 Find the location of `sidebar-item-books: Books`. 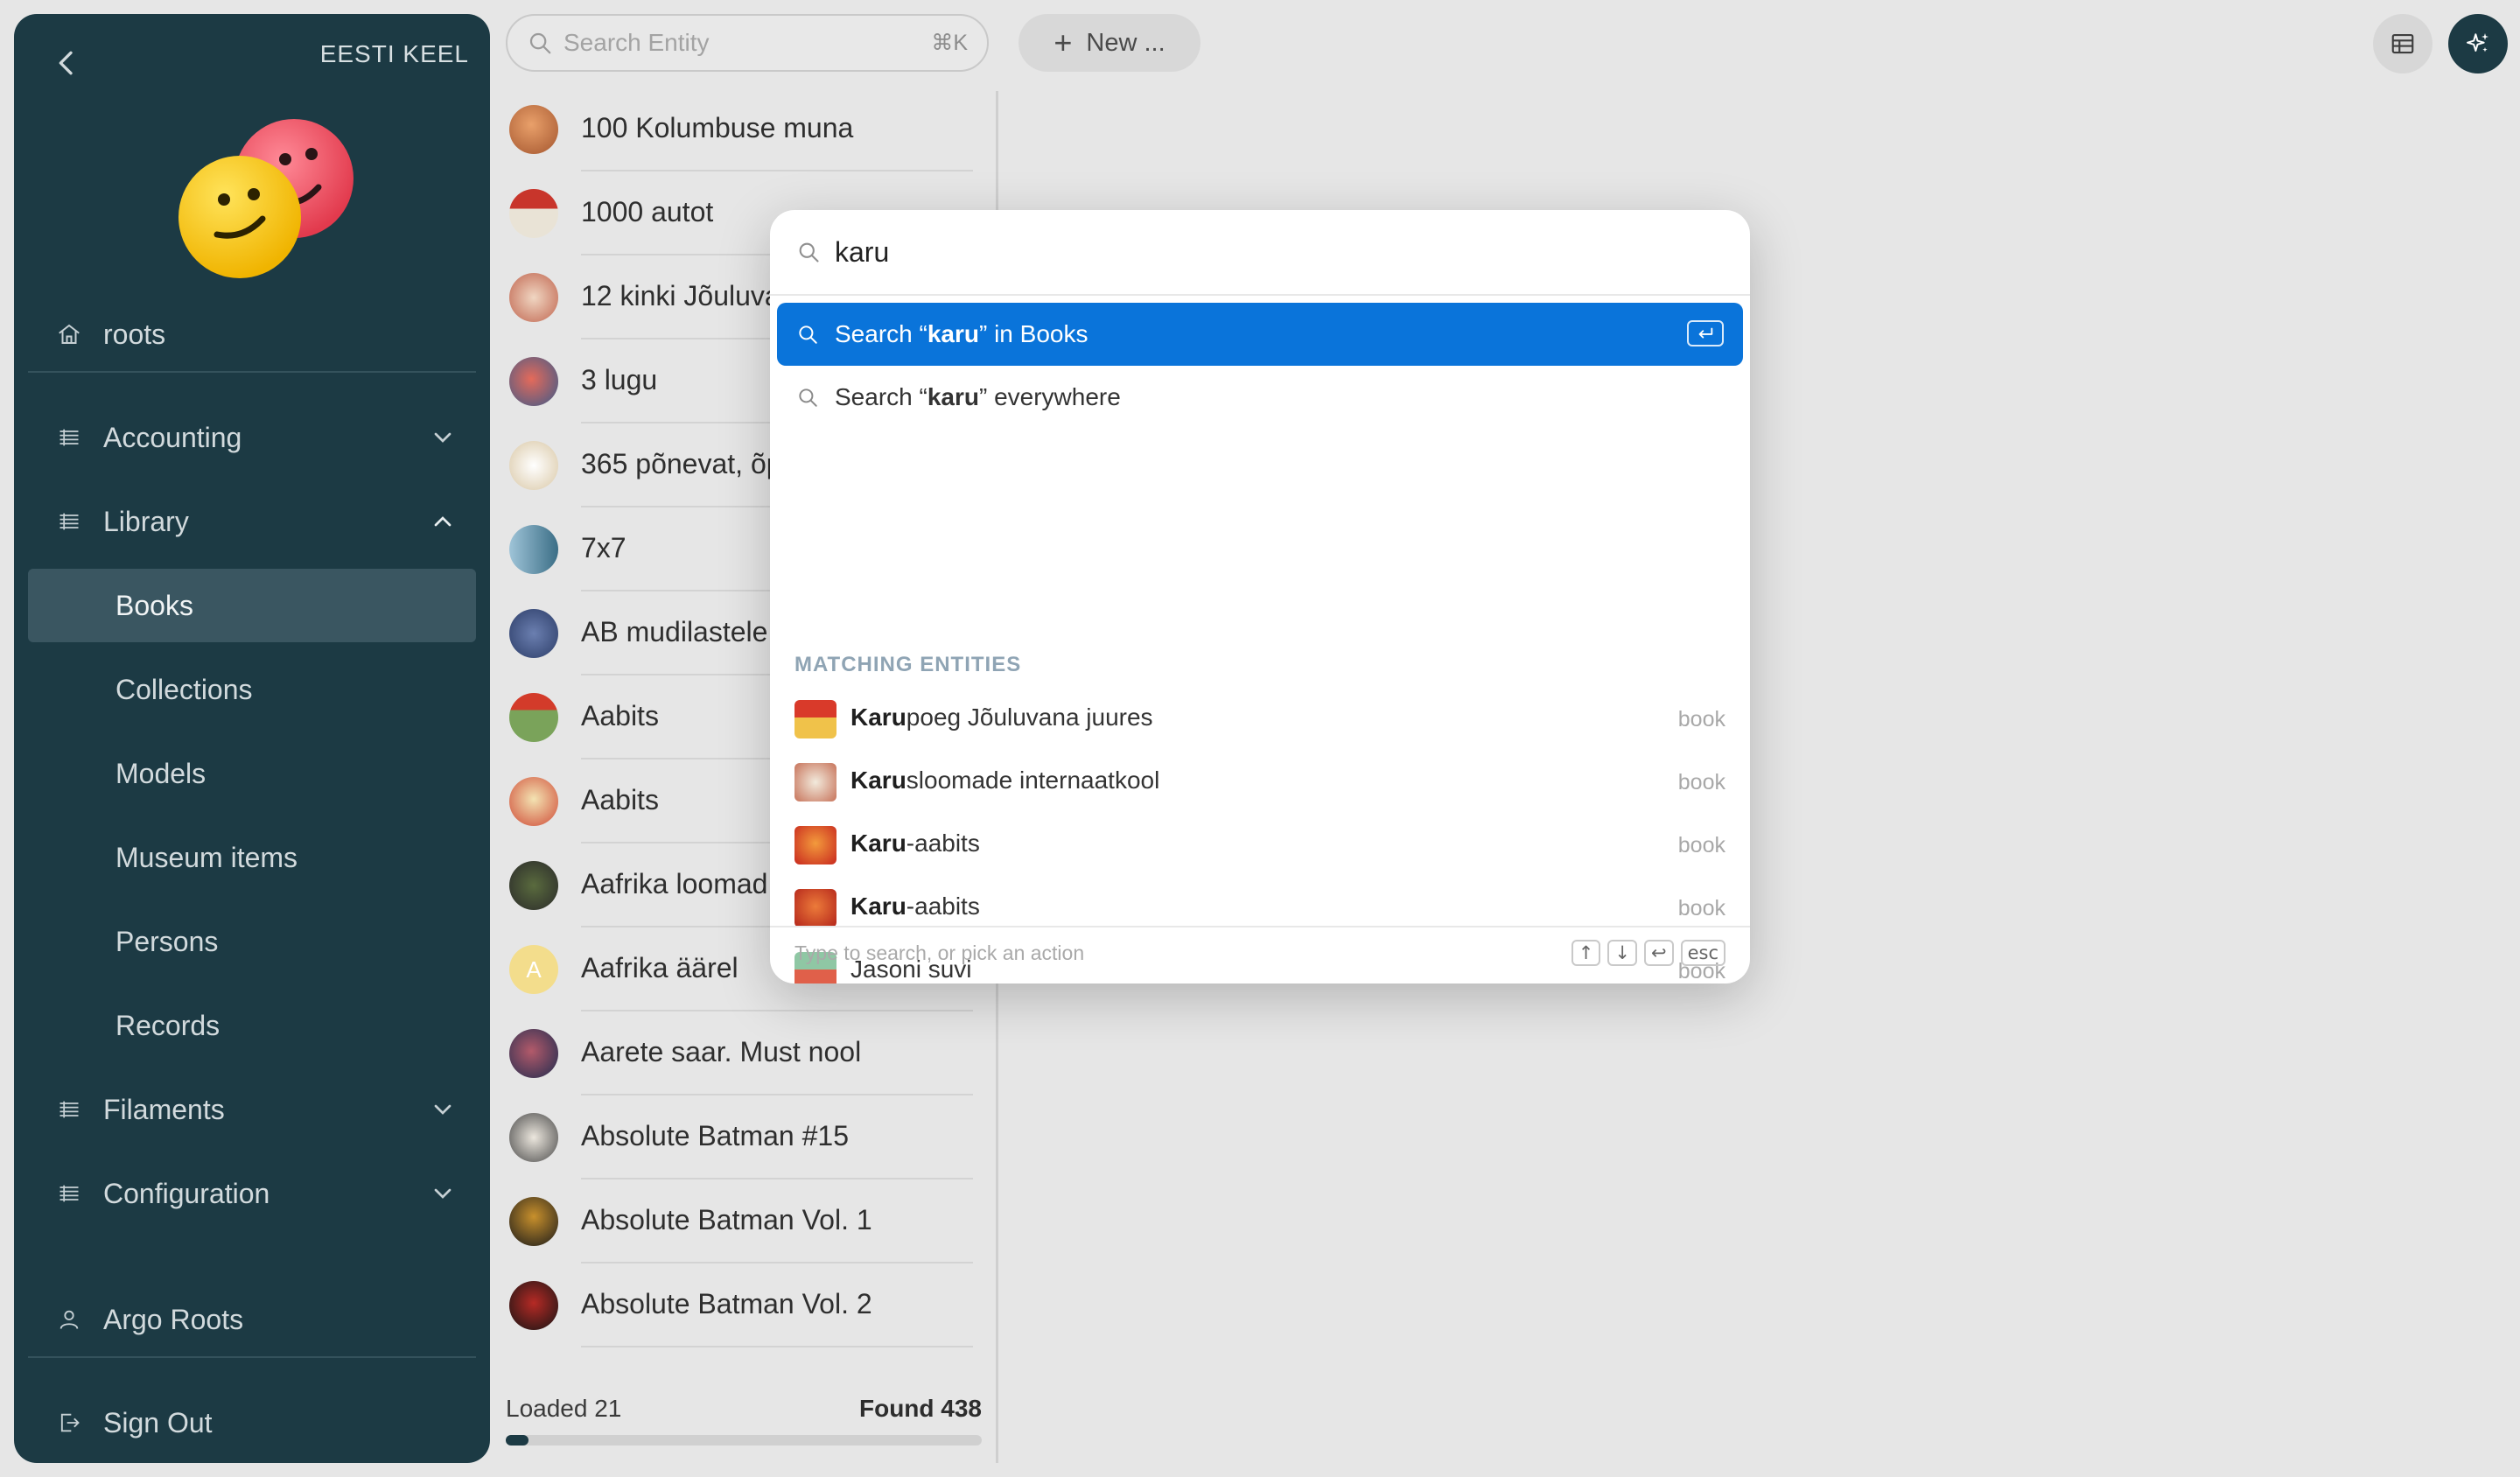

sidebar-item-books: Books is located at coordinates (252, 605).